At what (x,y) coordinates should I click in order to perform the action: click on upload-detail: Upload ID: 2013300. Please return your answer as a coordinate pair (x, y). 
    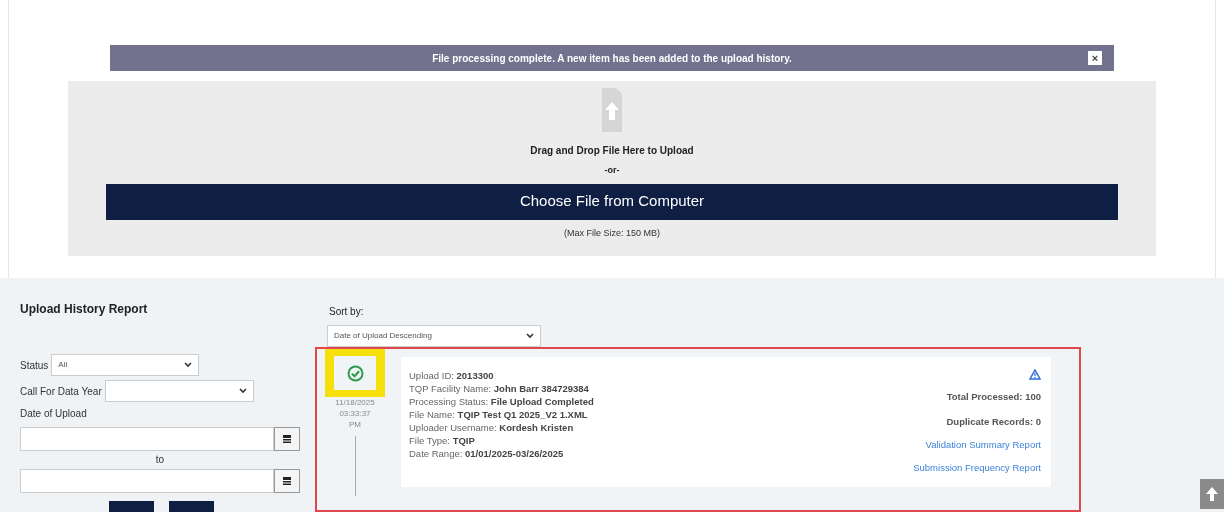
    Looking at the image, I should click on (452, 376).